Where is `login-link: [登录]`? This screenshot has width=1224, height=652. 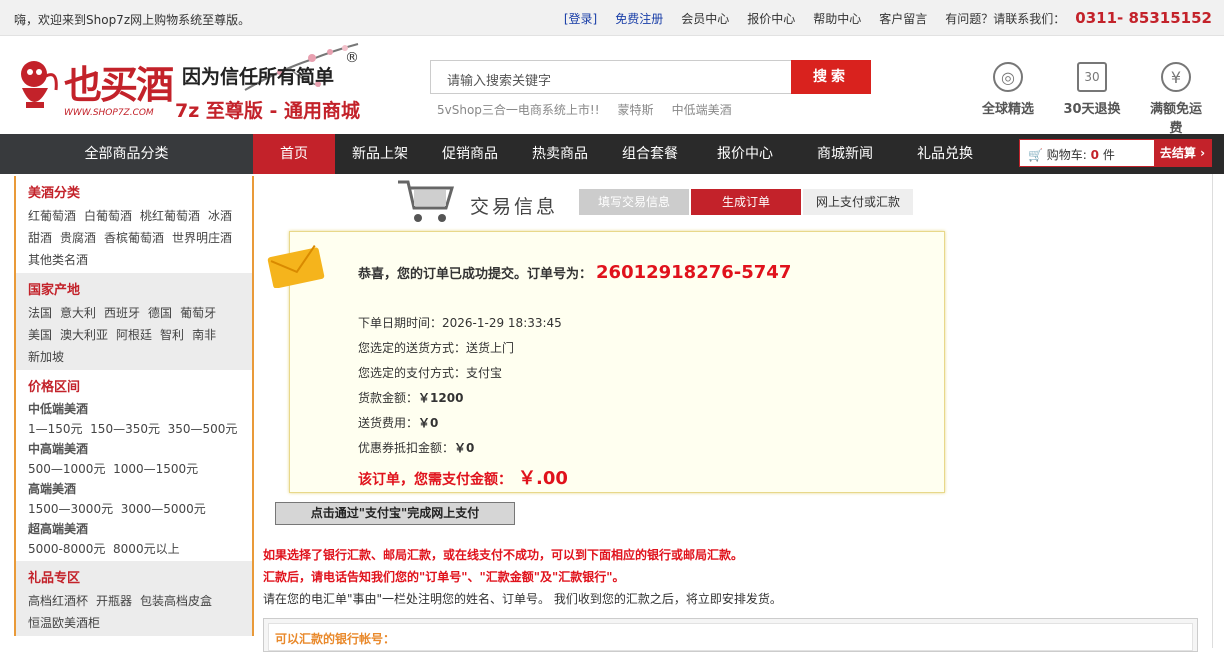
login-link: [登录] is located at coordinates (580, 18).